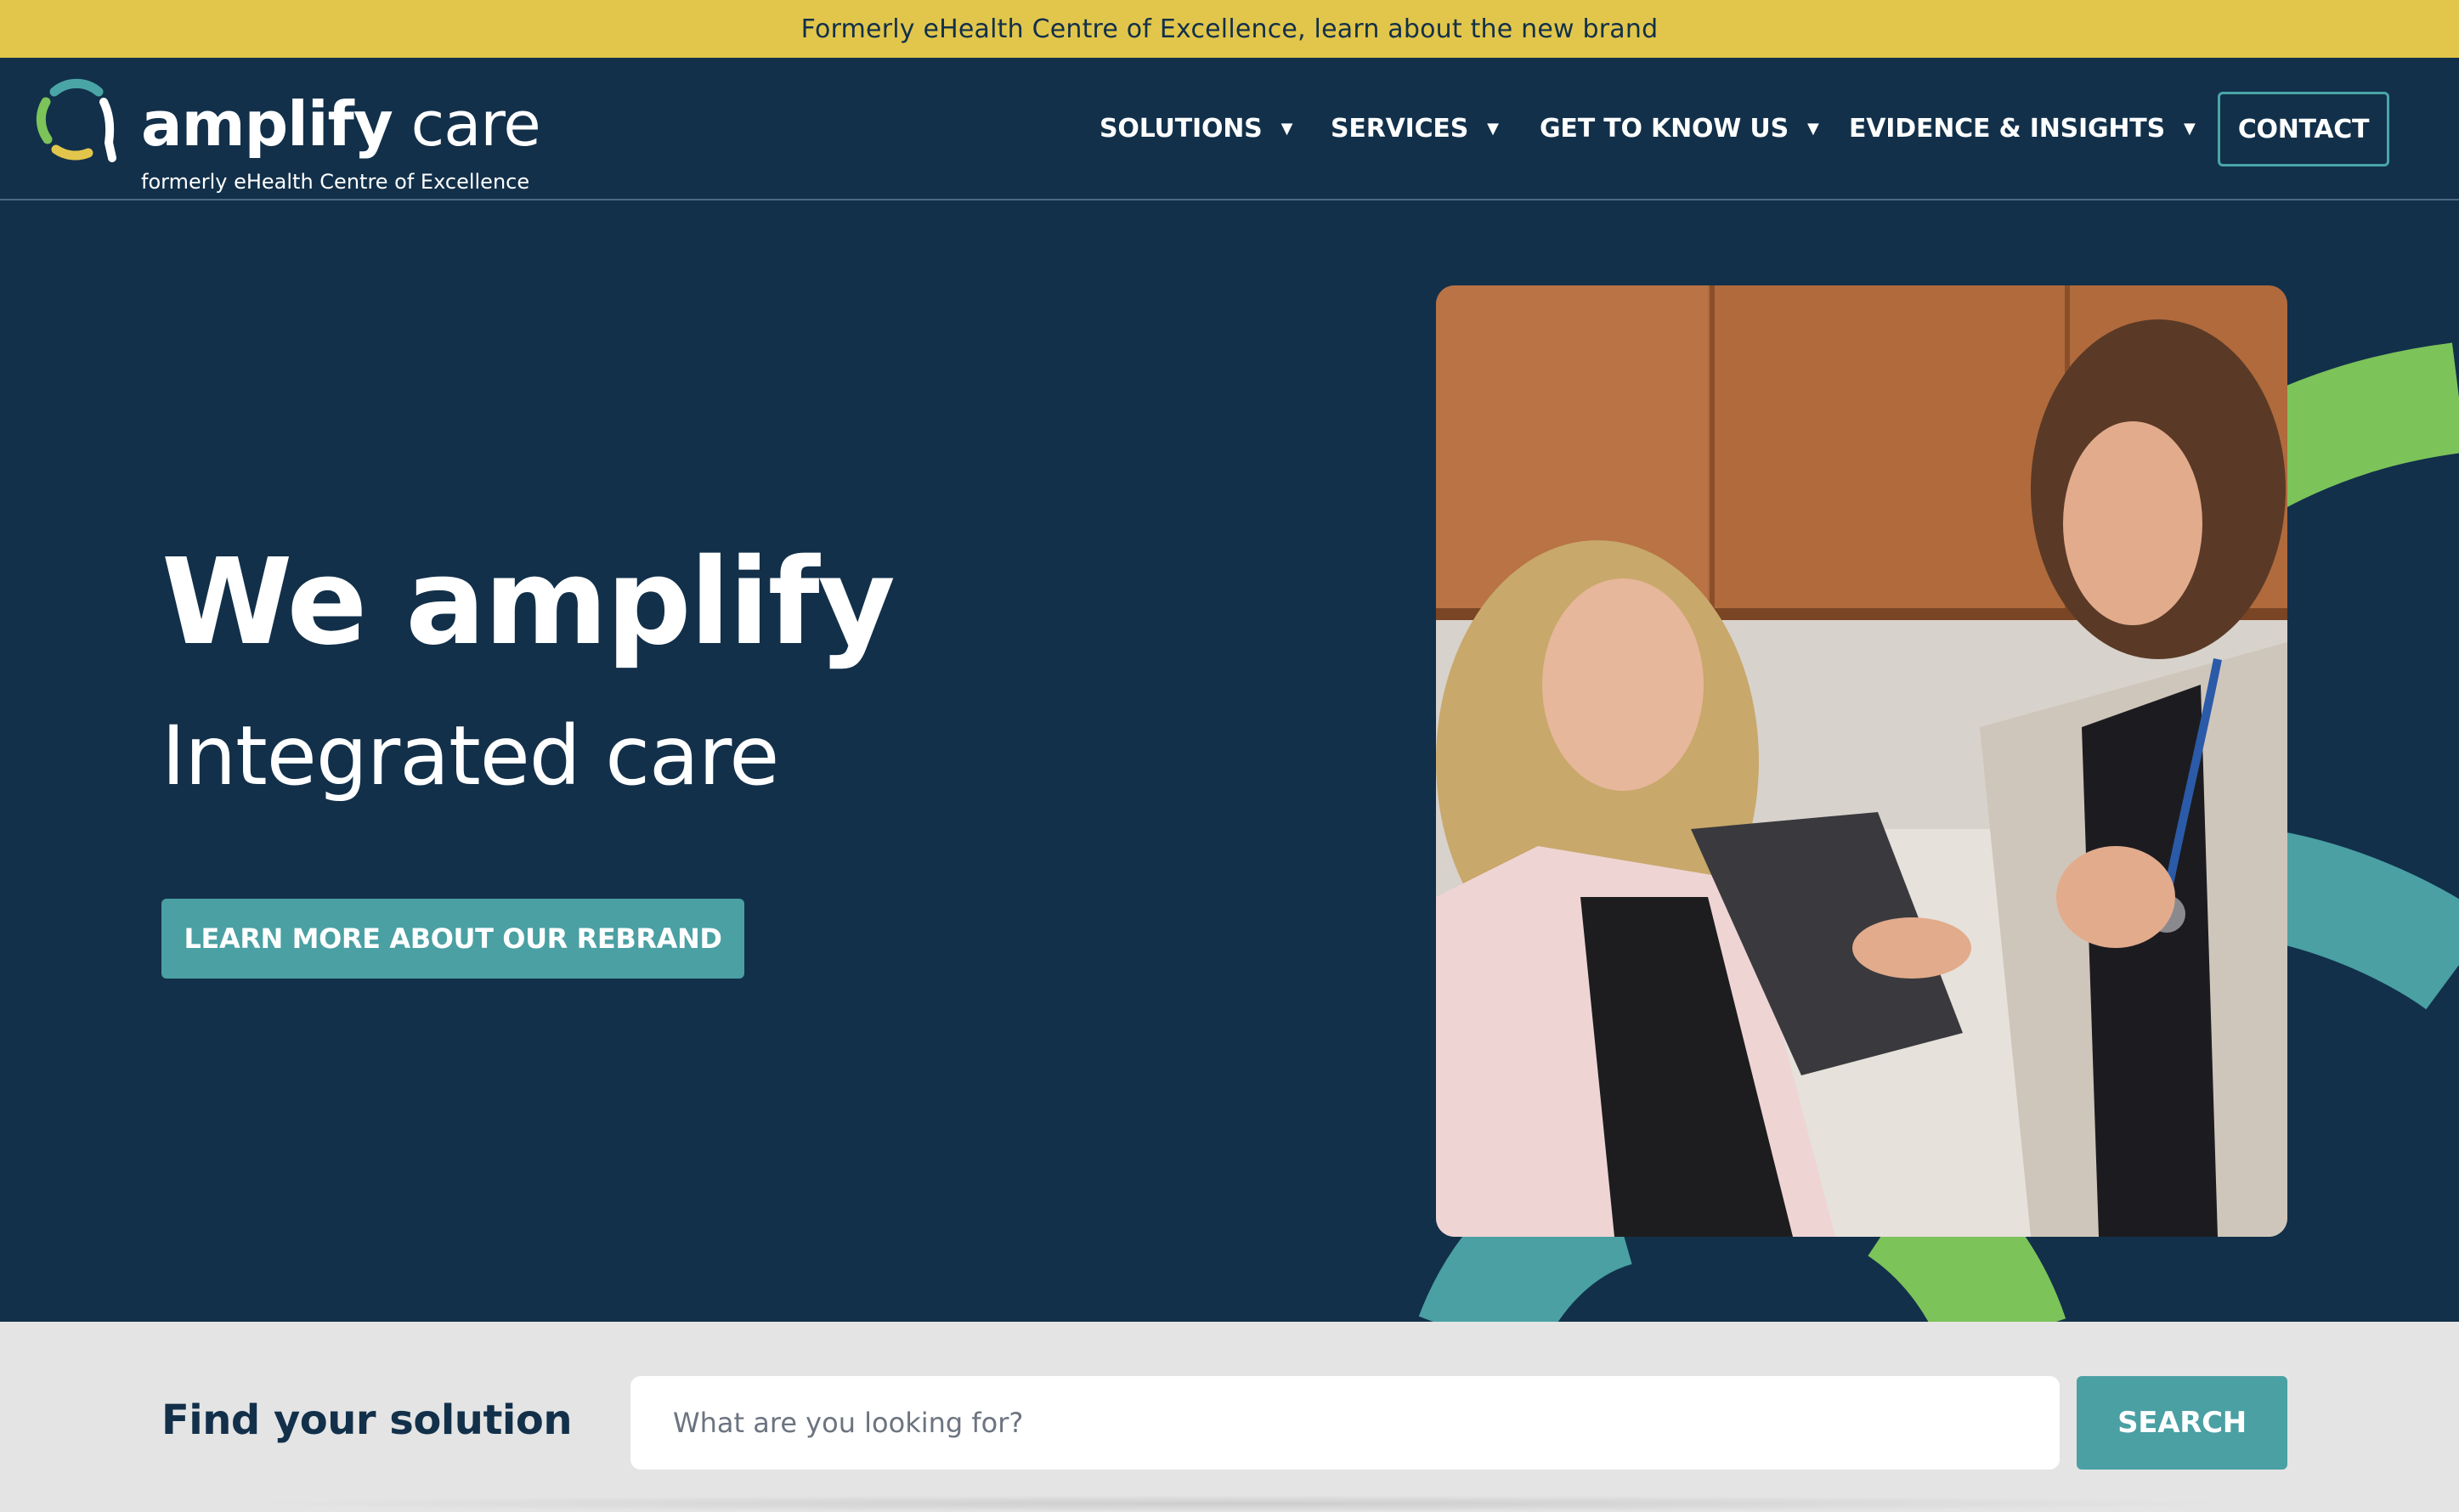 The width and height of the screenshot is (2459, 1512). Describe the element at coordinates (76, 120) in the screenshot. I see `amplify-care-logo-icon` at that location.